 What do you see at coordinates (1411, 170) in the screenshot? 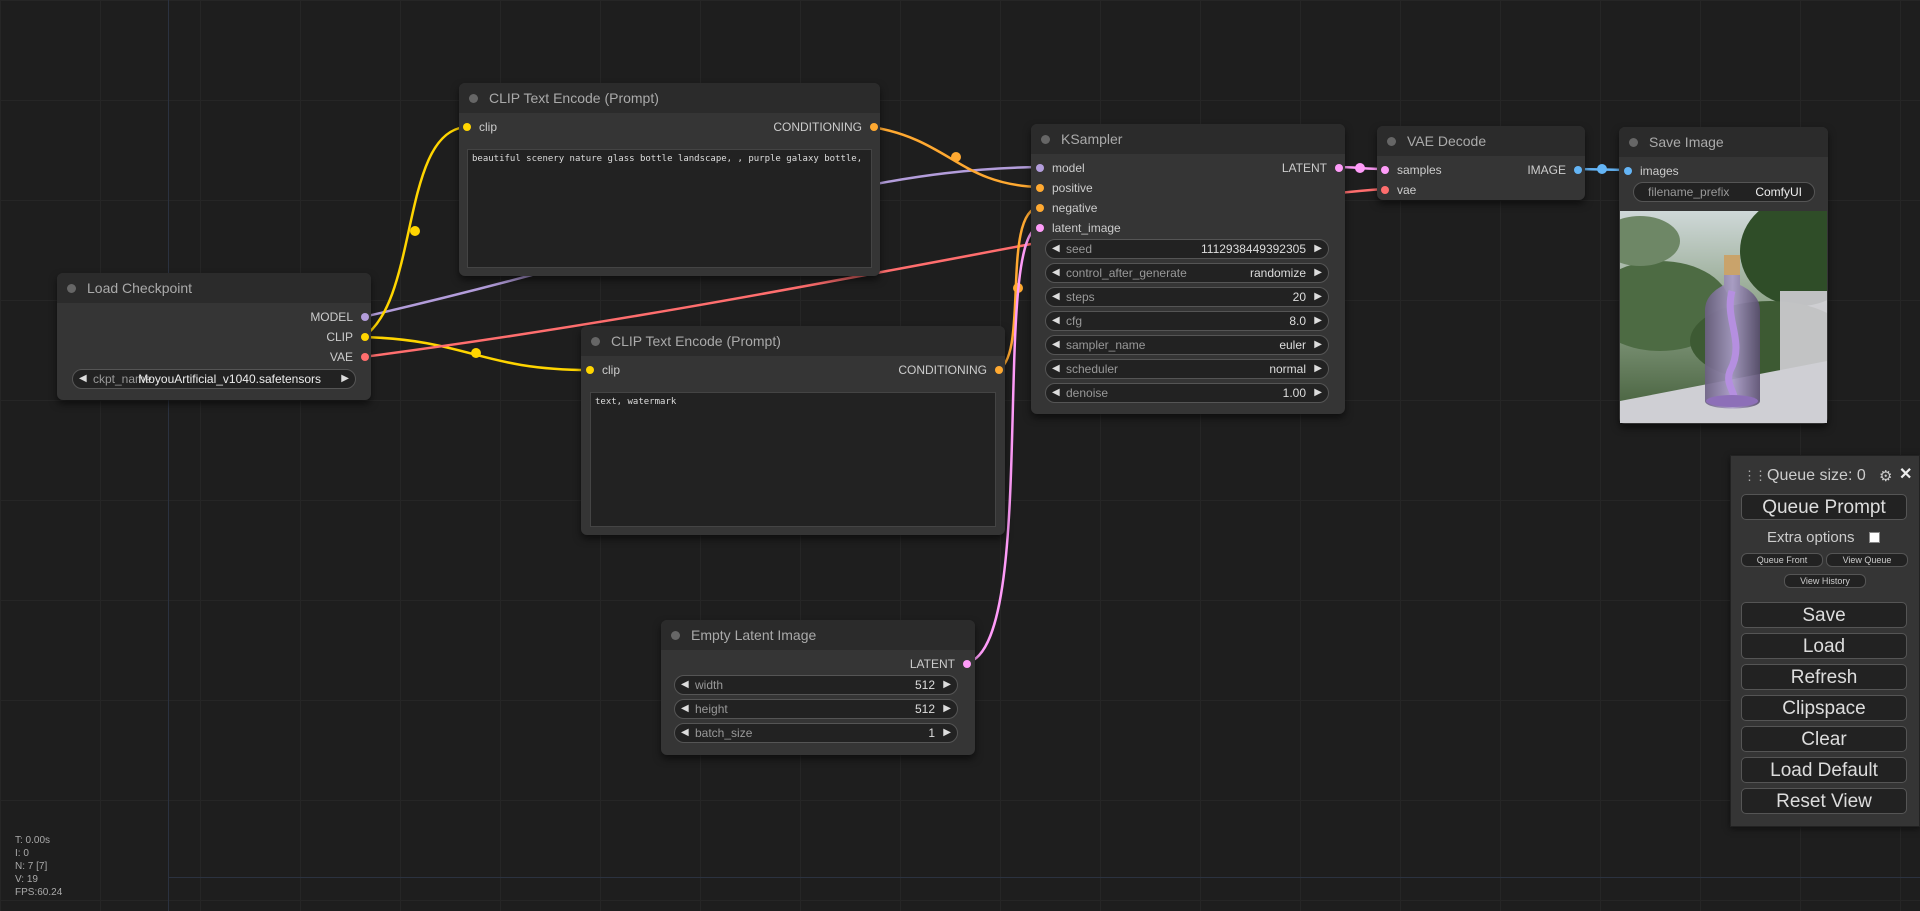
I see `input-samples: samples` at bounding box center [1411, 170].